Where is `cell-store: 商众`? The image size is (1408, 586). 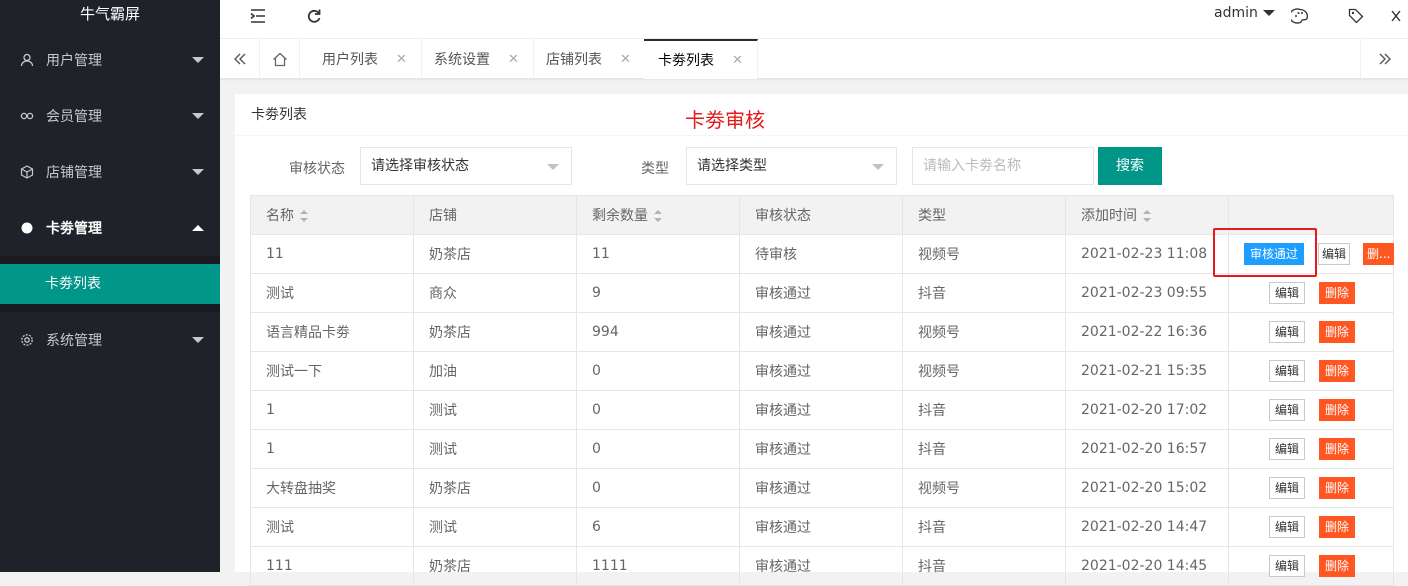 cell-store: 商众 is located at coordinates (495, 293).